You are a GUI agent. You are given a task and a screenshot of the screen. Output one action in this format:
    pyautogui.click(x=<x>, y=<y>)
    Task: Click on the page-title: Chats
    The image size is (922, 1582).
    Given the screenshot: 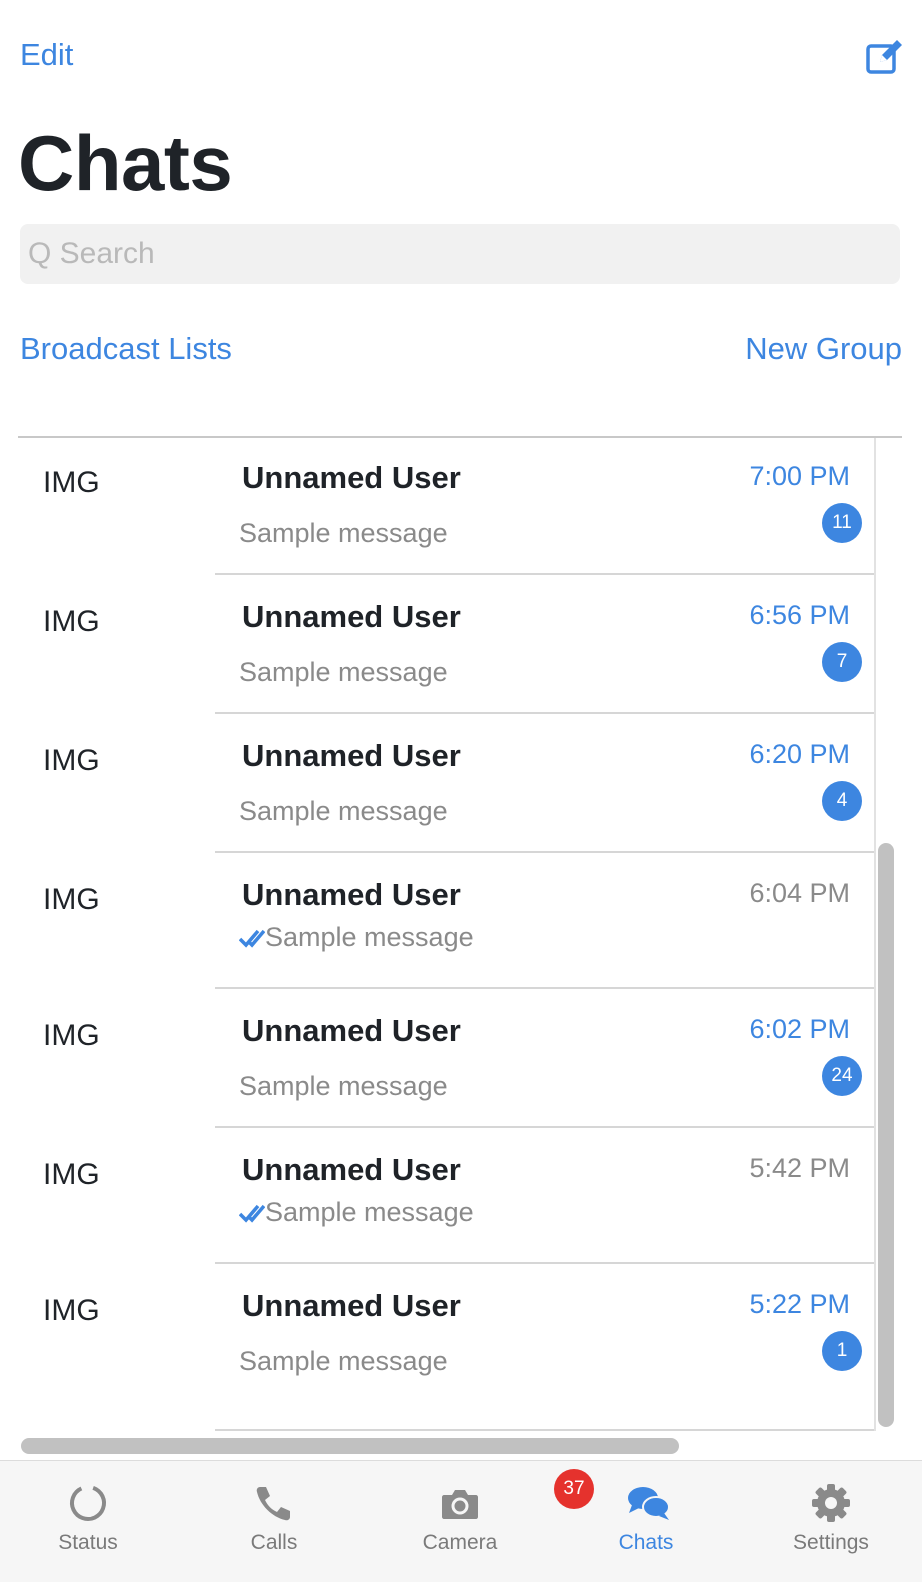 What is the action you would take?
    pyautogui.click(x=125, y=163)
    